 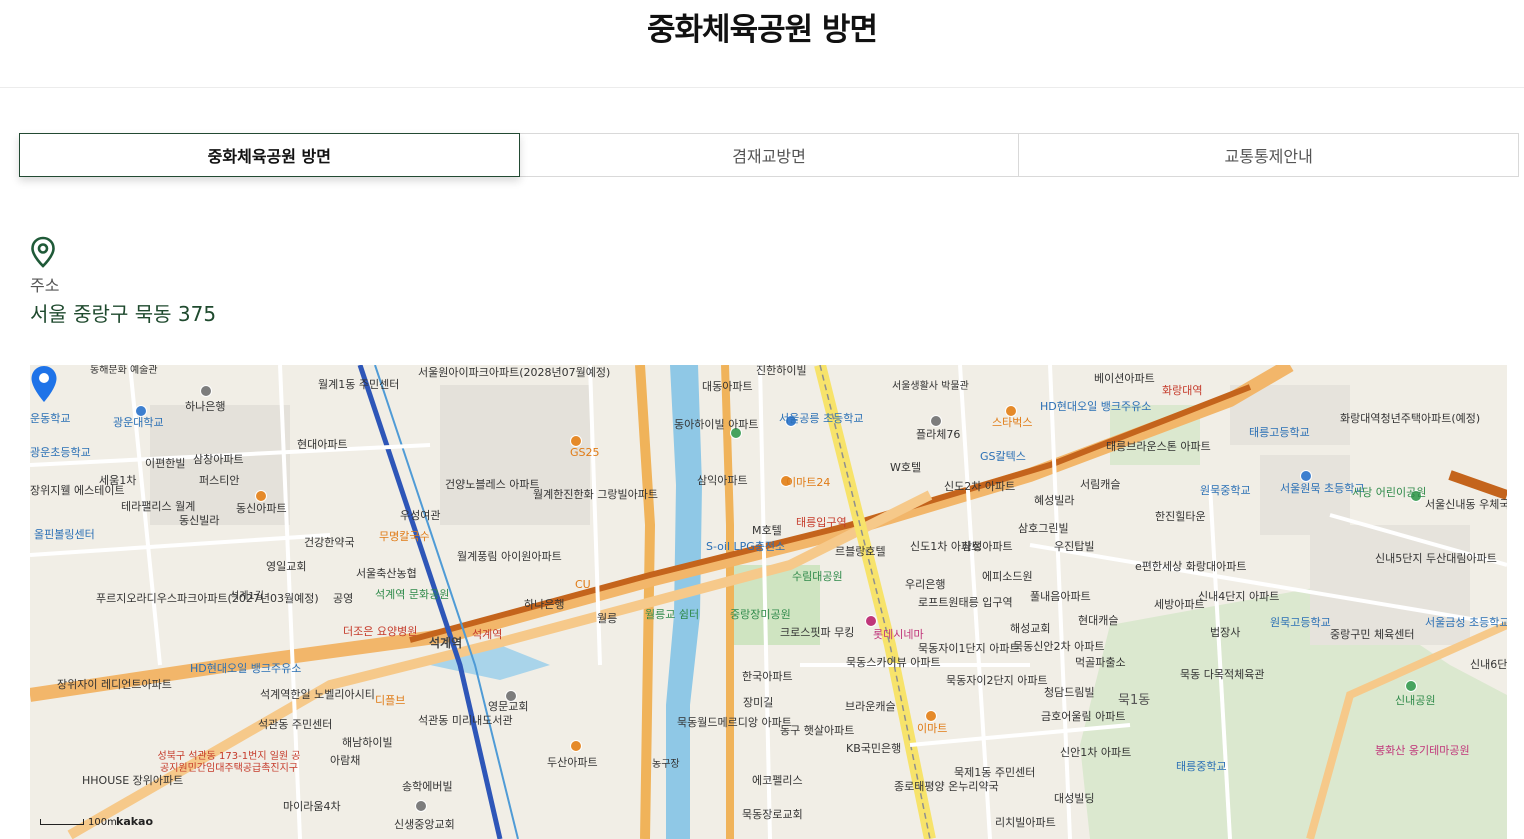 What do you see at coordinates (874, 748) in the screenshot?
I see `map-label: KB국민은행` at bounding box center [874, 748].